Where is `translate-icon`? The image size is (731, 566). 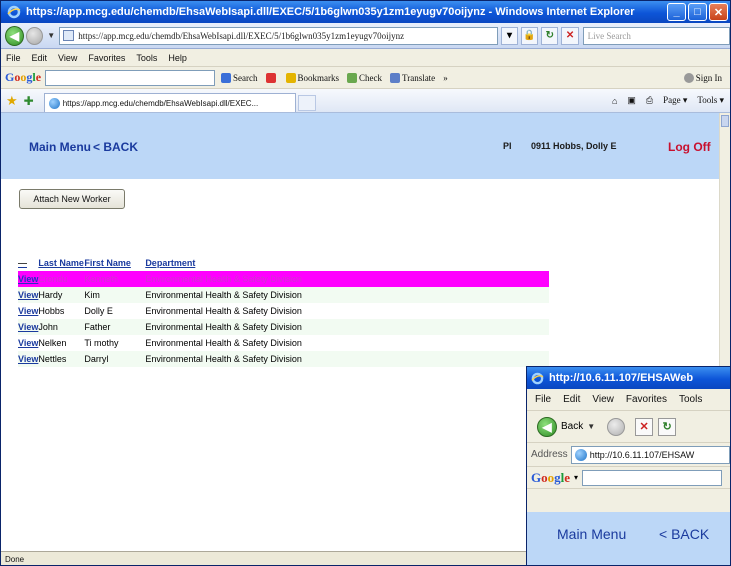
translate-icon is located at coordinates (395, 77).